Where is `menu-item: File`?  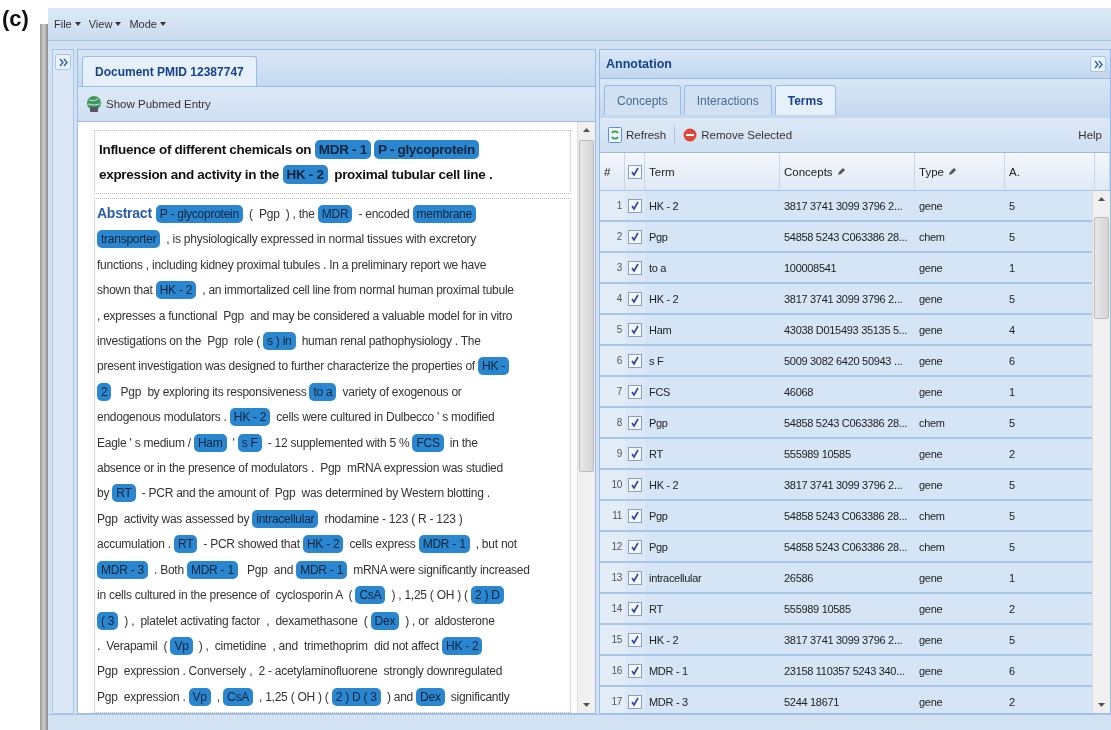 menu-item: File is located at coordinates (67, 24).